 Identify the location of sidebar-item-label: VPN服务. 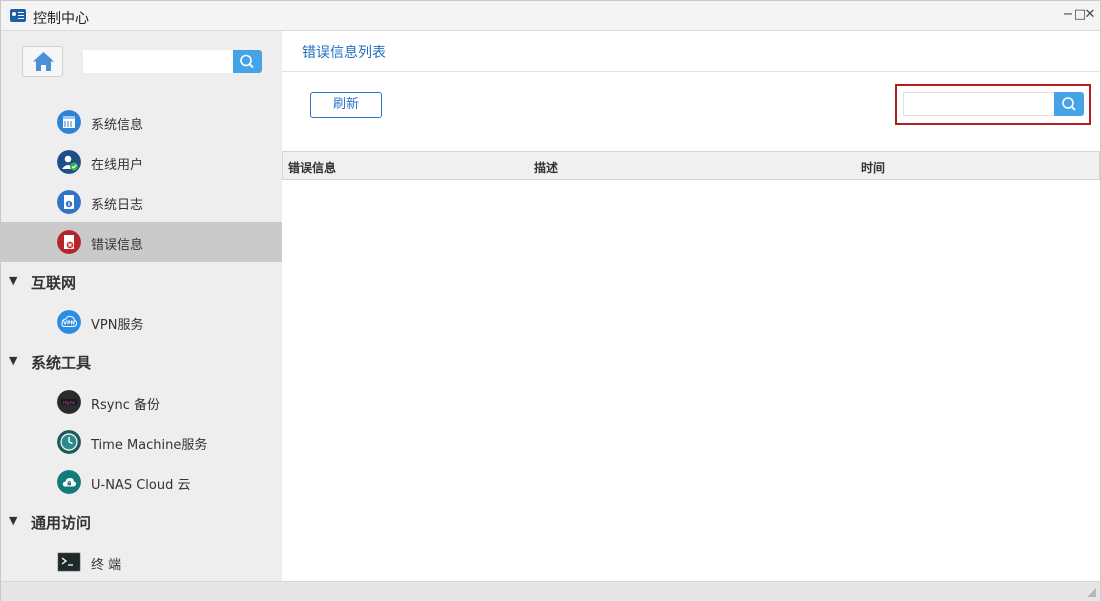
(117, 325).